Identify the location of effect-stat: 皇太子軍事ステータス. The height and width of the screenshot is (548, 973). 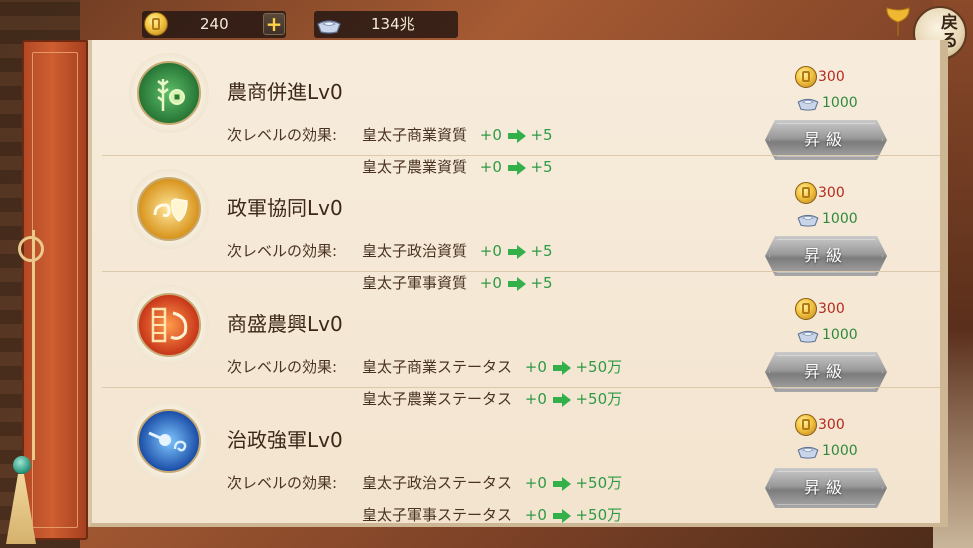
(437, 515).